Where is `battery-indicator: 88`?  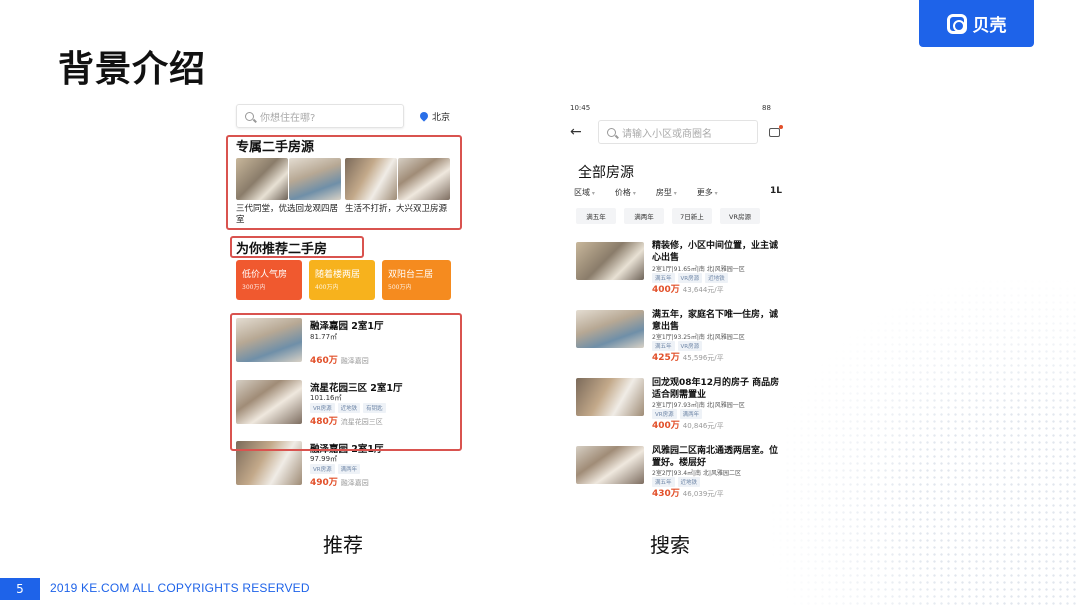 battery-indicator: 88 is located at coordinates (766, 108).